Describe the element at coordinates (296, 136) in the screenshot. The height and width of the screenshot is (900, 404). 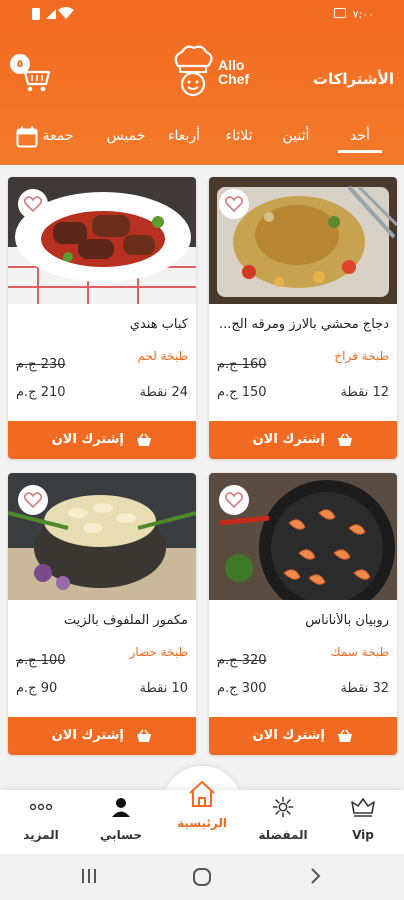
I see `tab-monday: أثنين` at that location.